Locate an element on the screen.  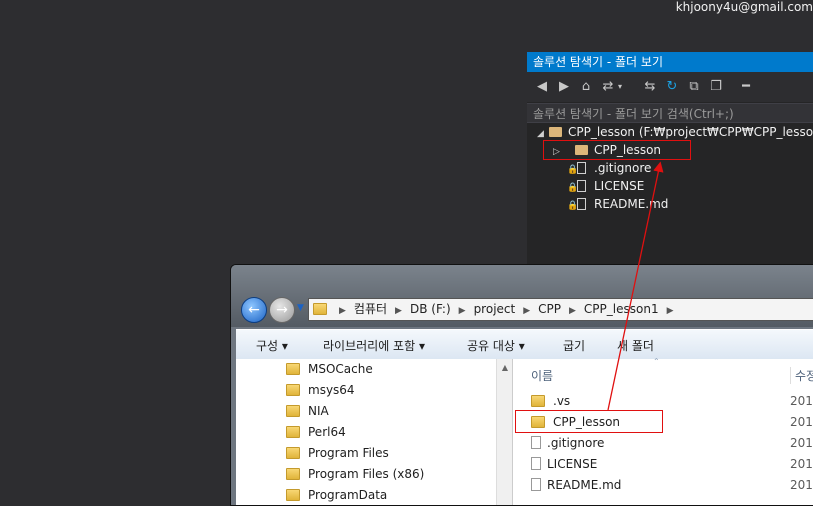
annotation-arrow is located at coordinates (635, 286).